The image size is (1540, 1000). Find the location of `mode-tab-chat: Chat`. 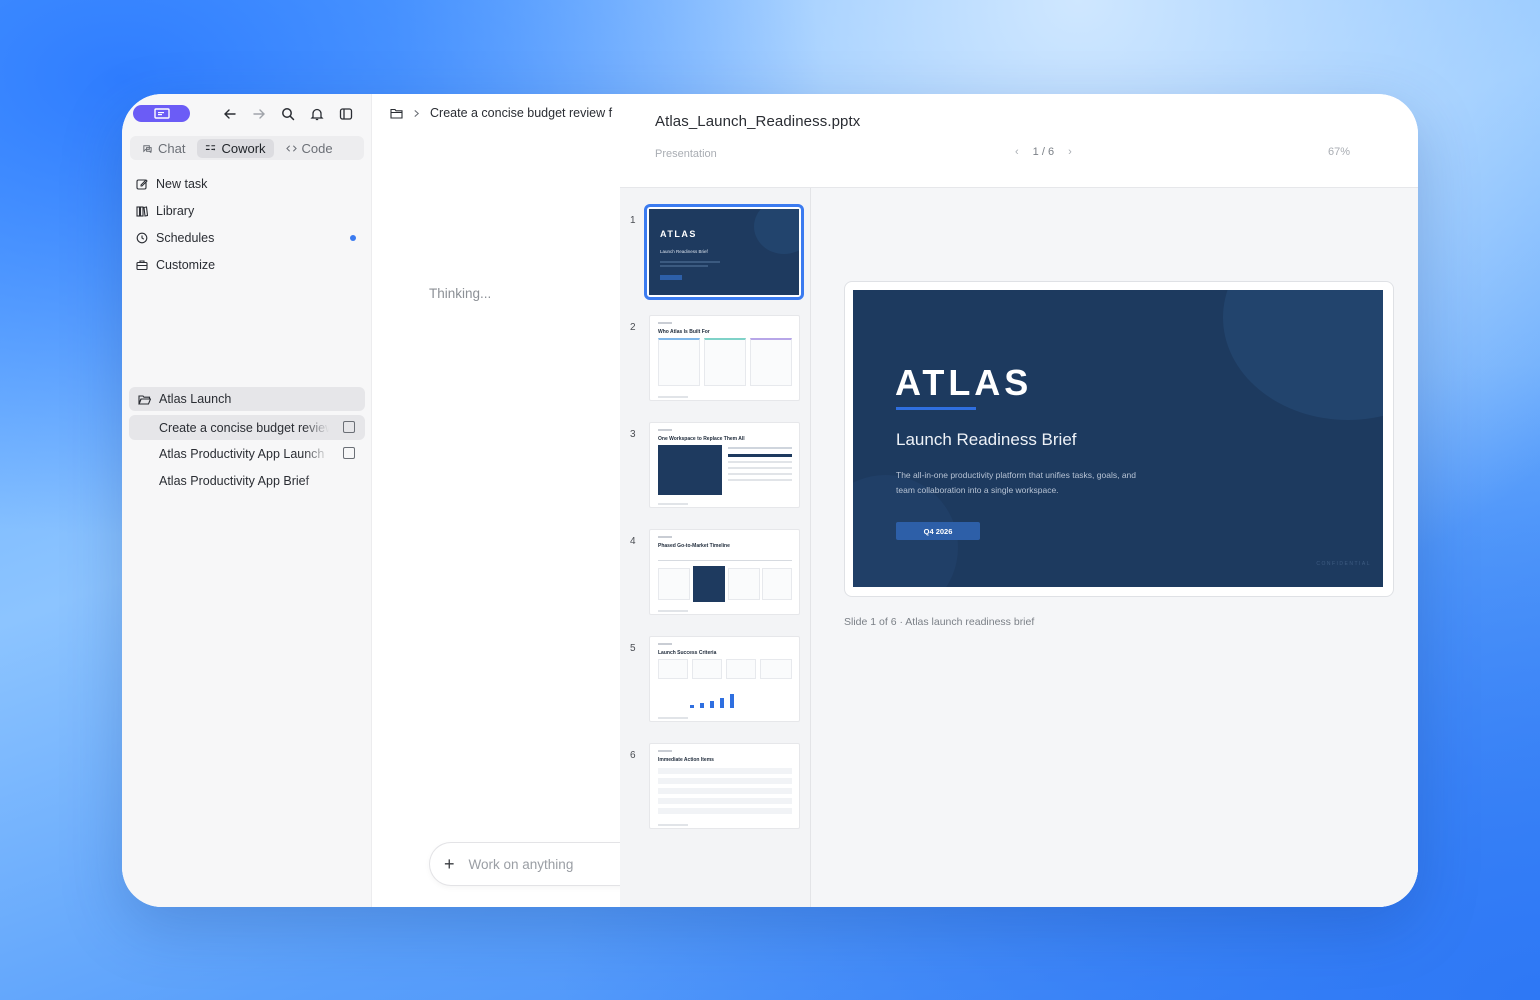

mode-tab-chat: Chat is located at coordinates (163, 148).